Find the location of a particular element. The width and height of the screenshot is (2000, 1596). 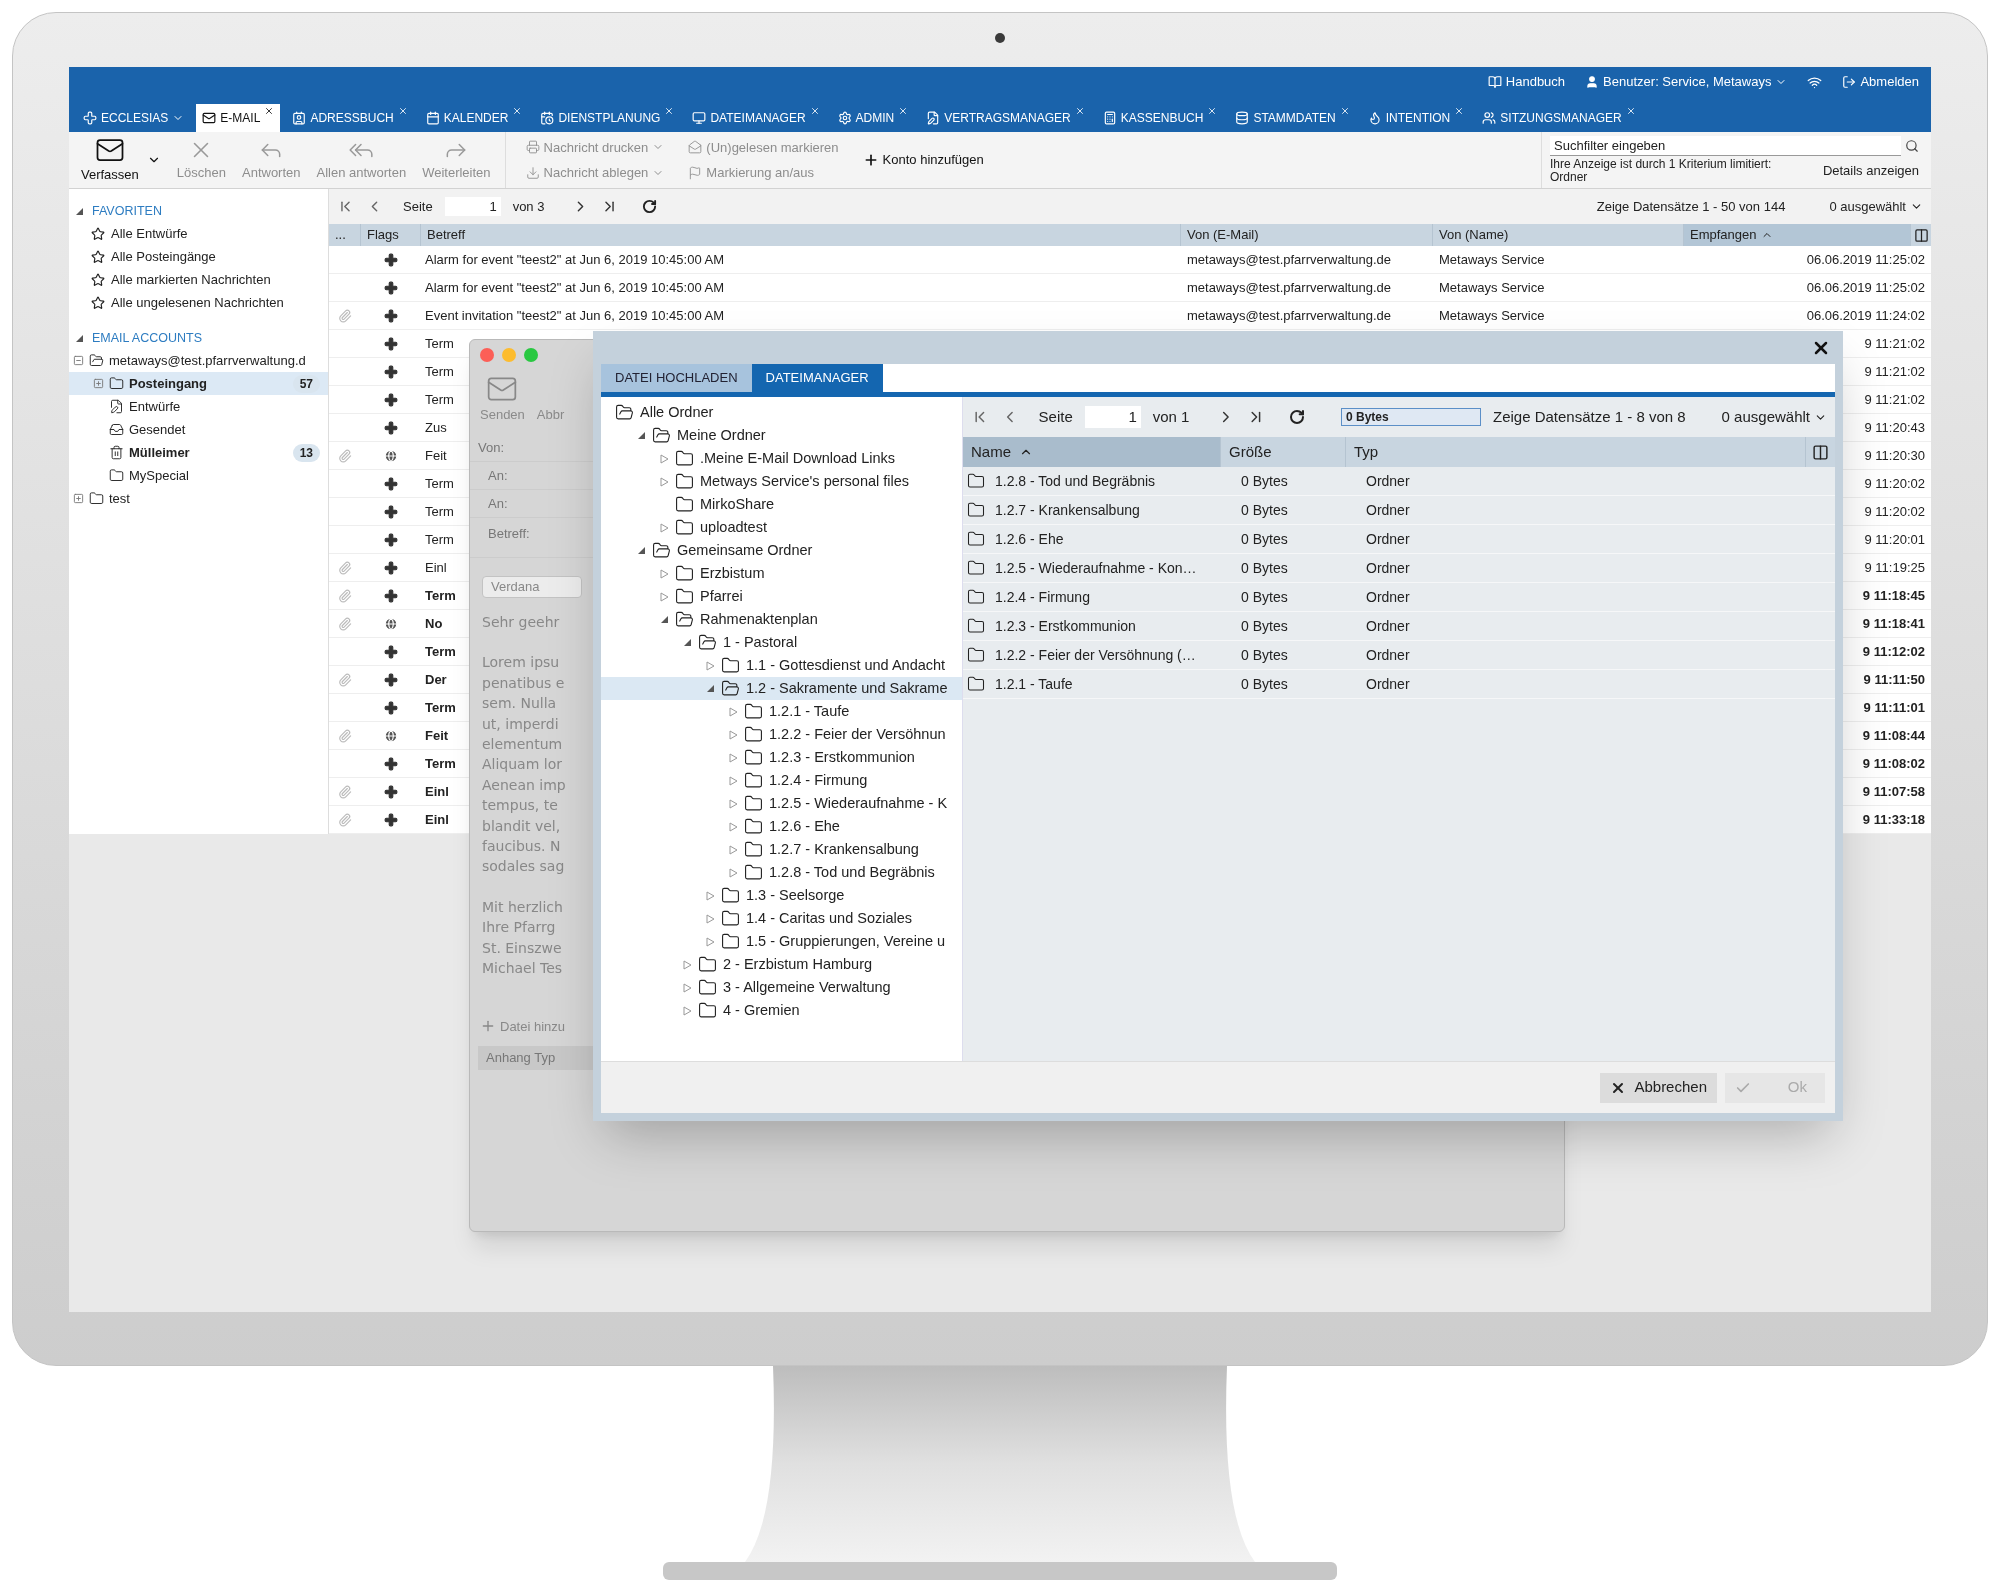

folder-tree-item: 1.2.8 - Tod und Begräbnis is located at coordinates (781, 872).